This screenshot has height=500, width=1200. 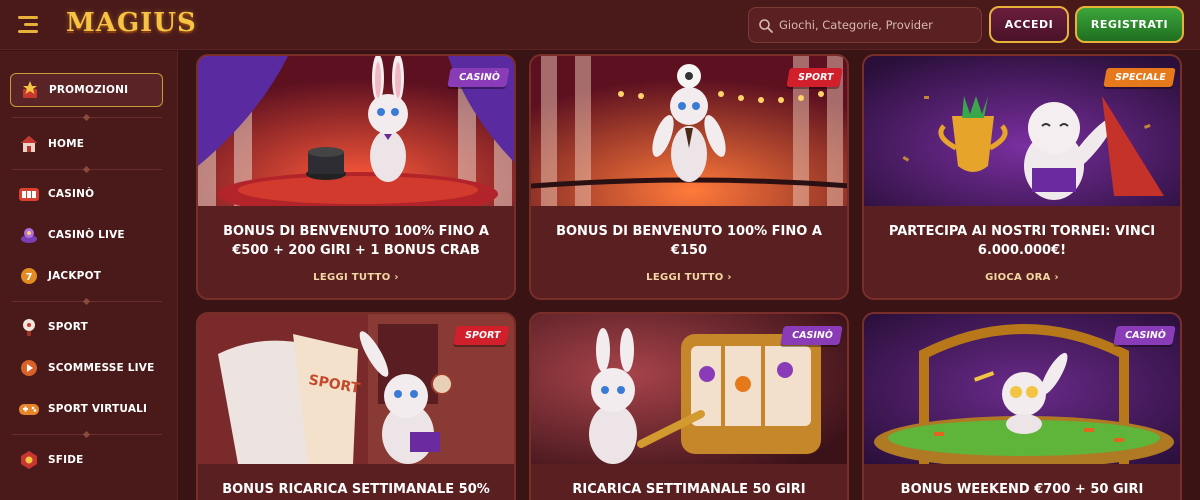 What do you see at coordinates (356, 489) in the screenshot?
I see `promo-title: BONUS RICARICA SETTIMANALE 50%` at bounding box center [356, 489].